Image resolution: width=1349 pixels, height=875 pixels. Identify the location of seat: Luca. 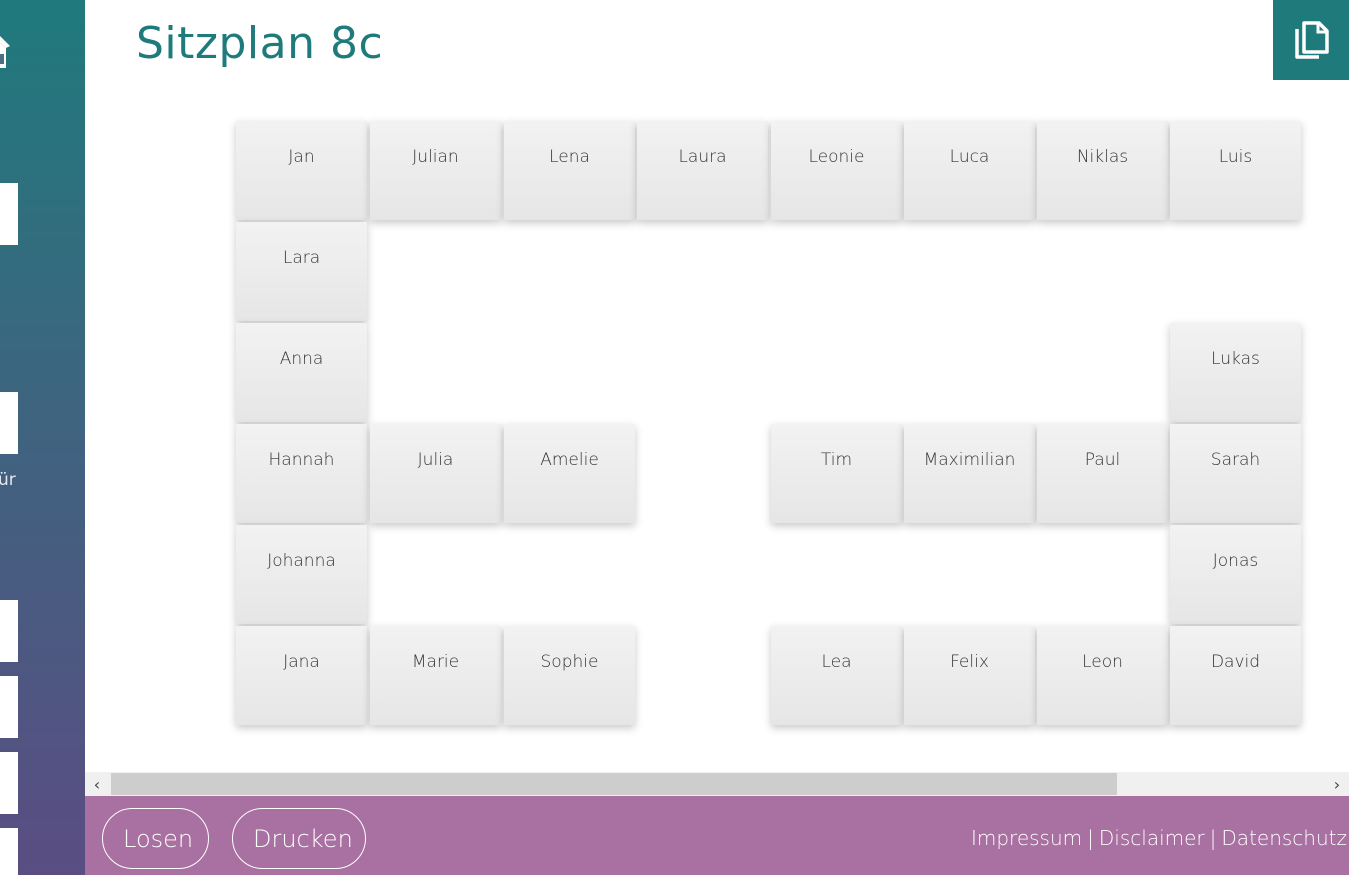
(969, 170).